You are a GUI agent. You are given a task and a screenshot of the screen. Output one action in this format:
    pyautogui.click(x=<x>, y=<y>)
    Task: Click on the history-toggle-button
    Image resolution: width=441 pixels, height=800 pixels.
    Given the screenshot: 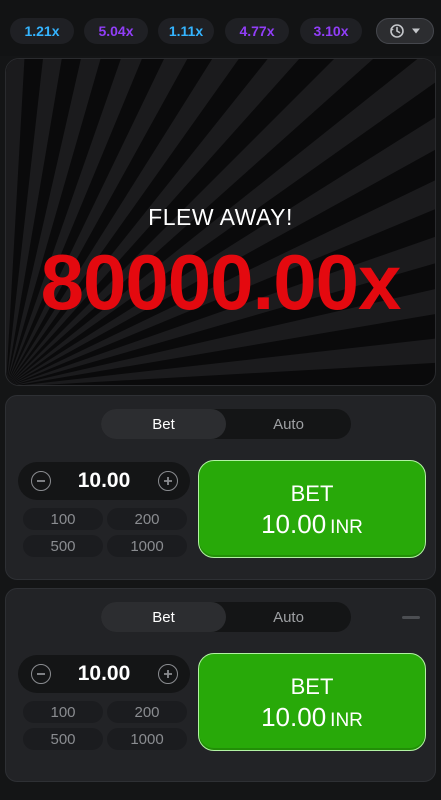 What is the action you would take?
    pyautogui.click(x=405, y=31)
    